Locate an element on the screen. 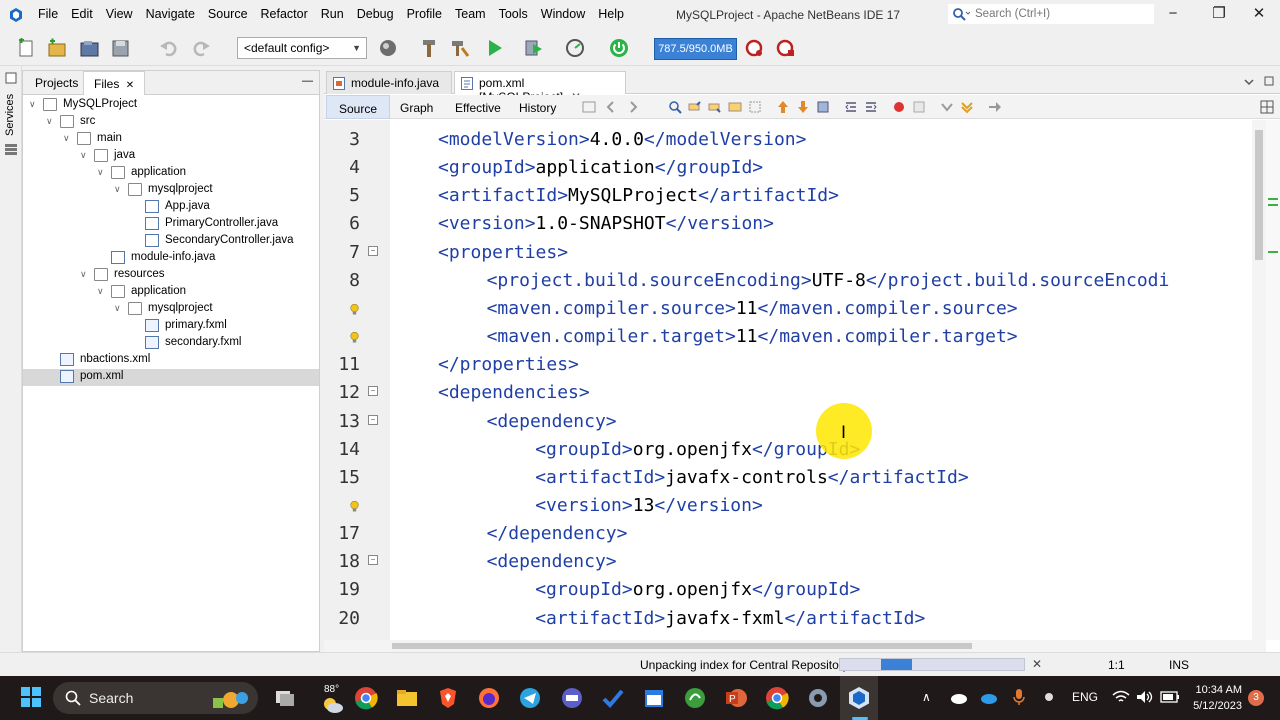 This screenshot has height=720, width=1280. tab-projects: Projects is located at coordinates (56, 83).